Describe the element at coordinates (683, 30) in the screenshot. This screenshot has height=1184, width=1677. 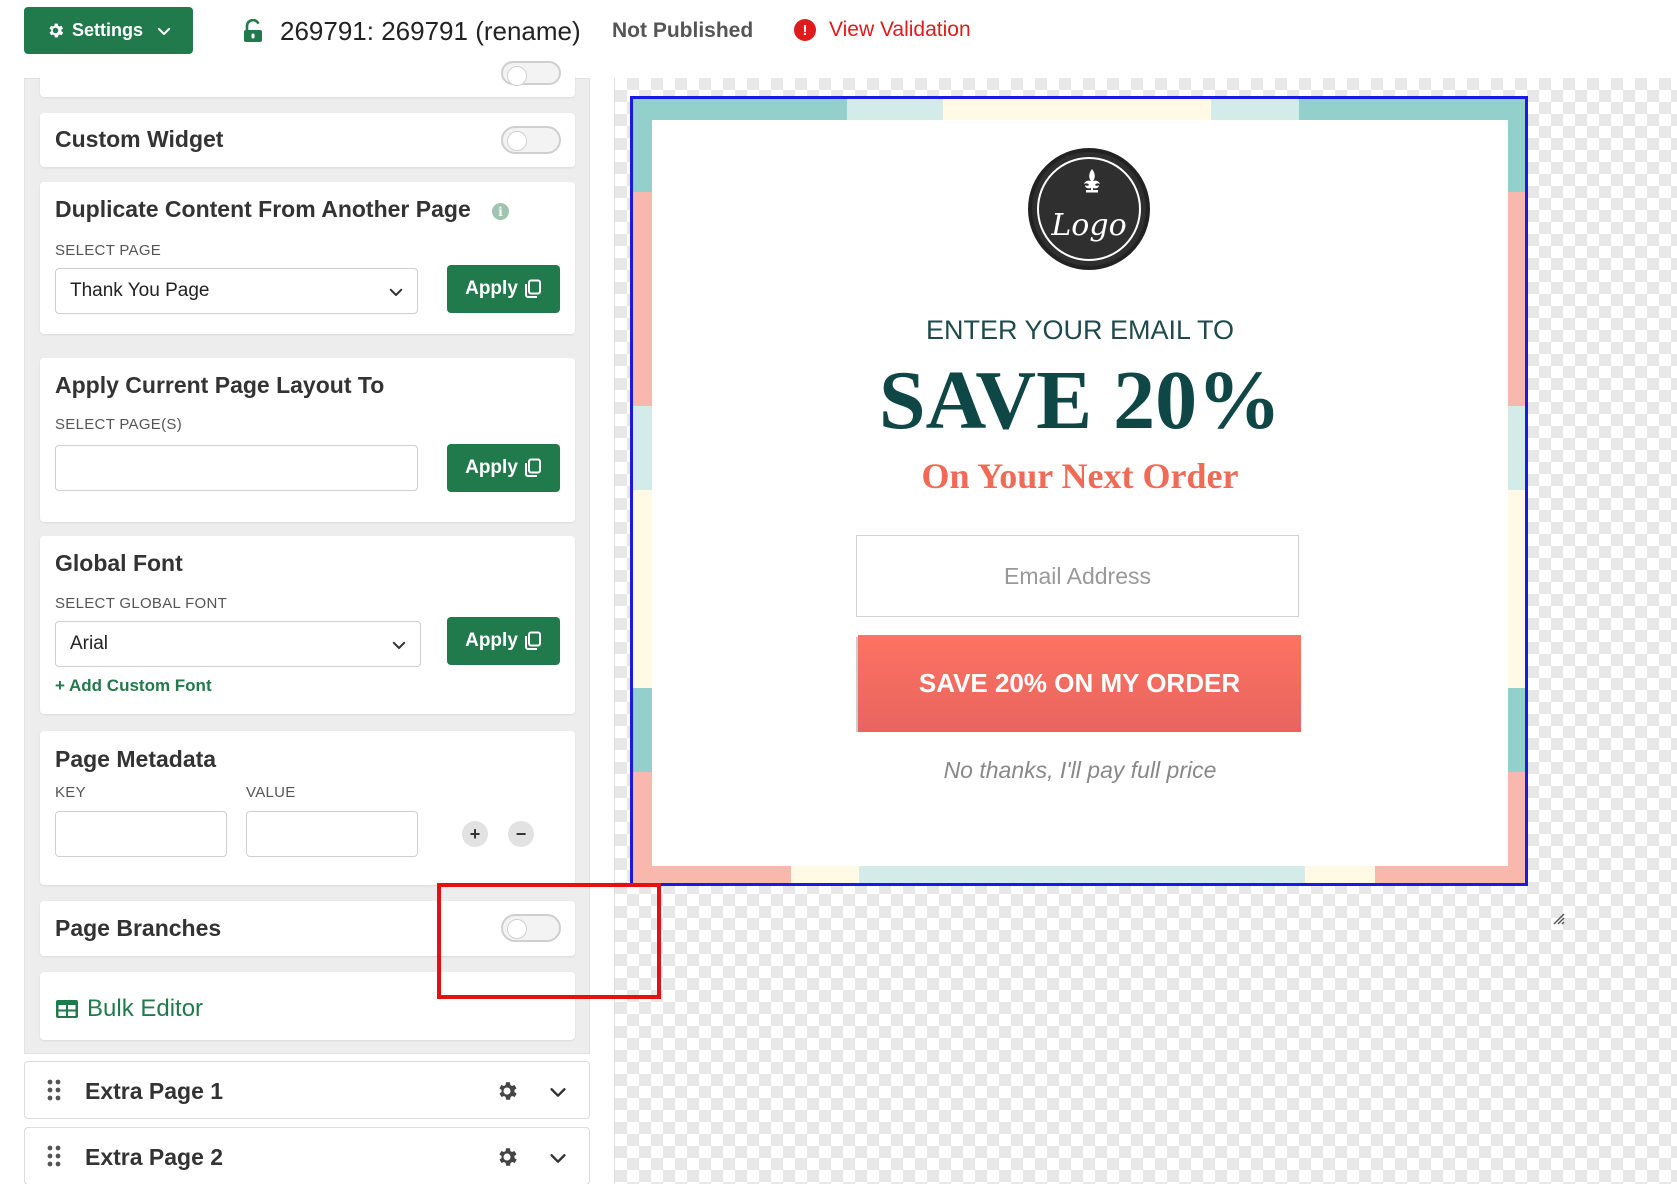
I see `publish-status: Not Published` at that location.